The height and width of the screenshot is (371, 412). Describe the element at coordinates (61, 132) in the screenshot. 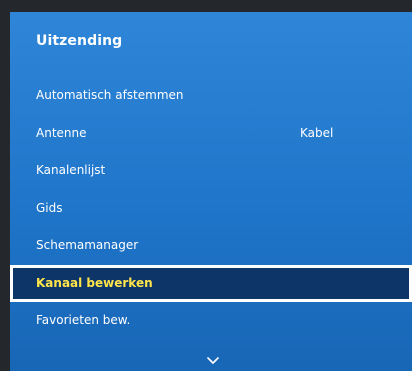

I see `menu-item-label: Antenne` at that location.